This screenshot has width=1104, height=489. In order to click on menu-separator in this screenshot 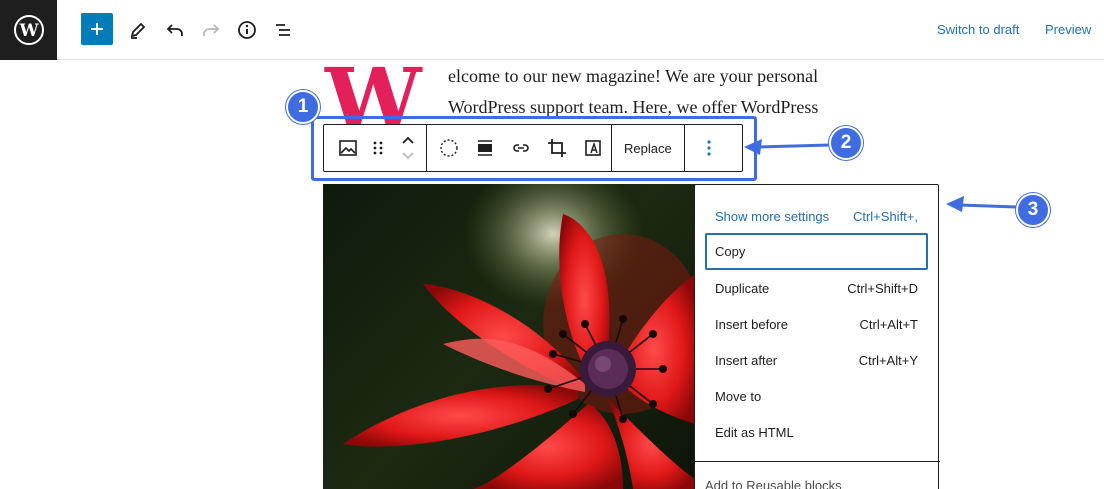, I will do `click(817, 461)`.